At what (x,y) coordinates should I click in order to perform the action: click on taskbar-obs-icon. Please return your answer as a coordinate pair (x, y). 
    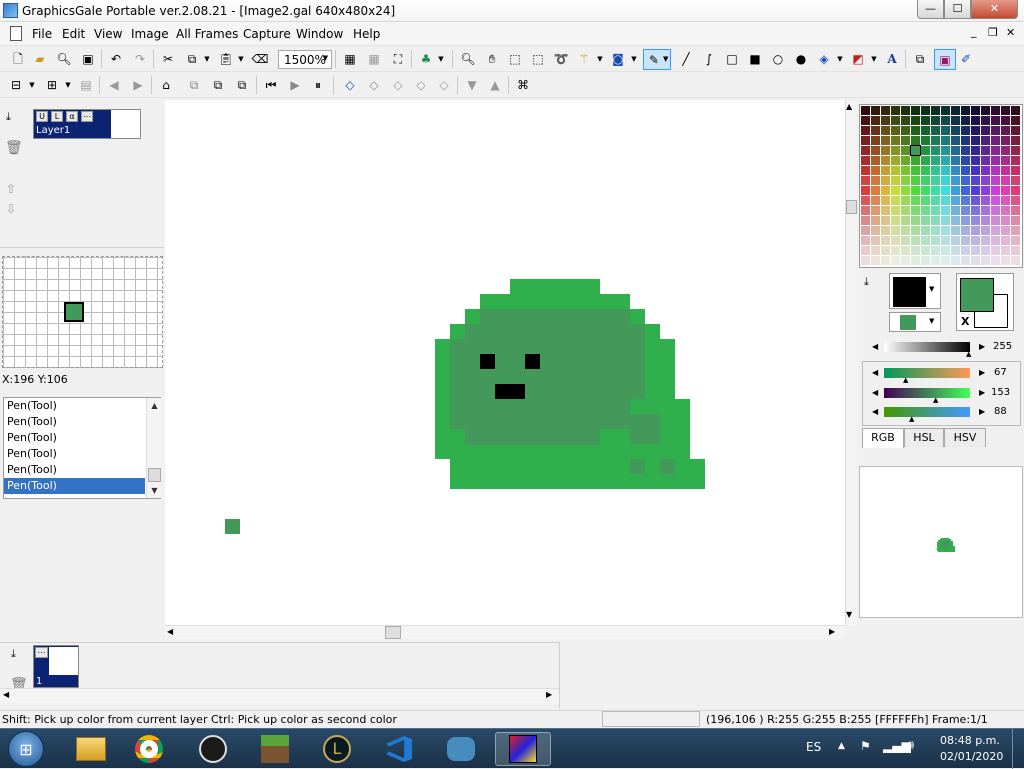
    Looking at the image, I should click on (213, 749).